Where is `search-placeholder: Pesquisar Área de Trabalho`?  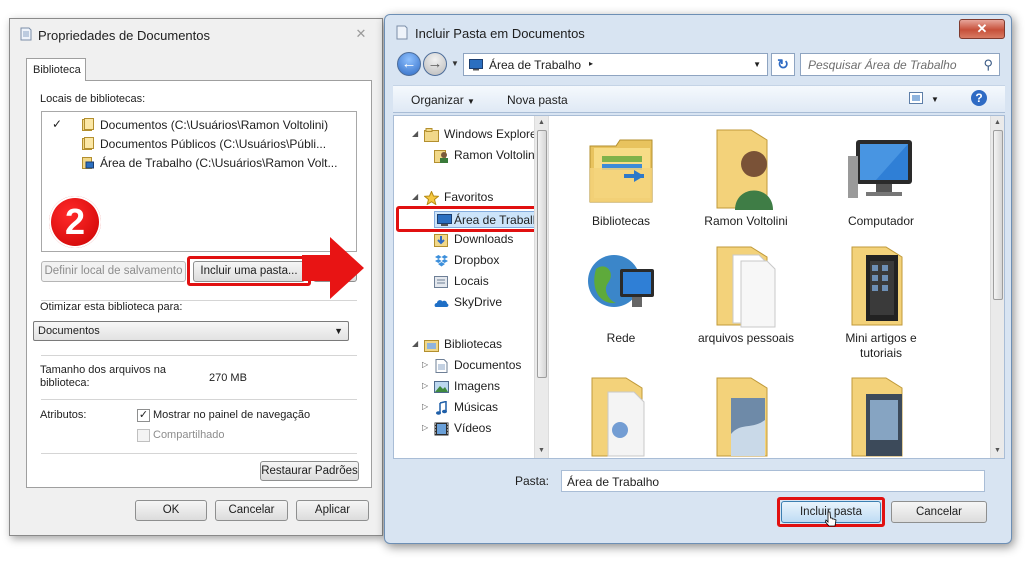
search-placeholder: Pesquisar Área de Trabalho is located at coordinates (882, 65).